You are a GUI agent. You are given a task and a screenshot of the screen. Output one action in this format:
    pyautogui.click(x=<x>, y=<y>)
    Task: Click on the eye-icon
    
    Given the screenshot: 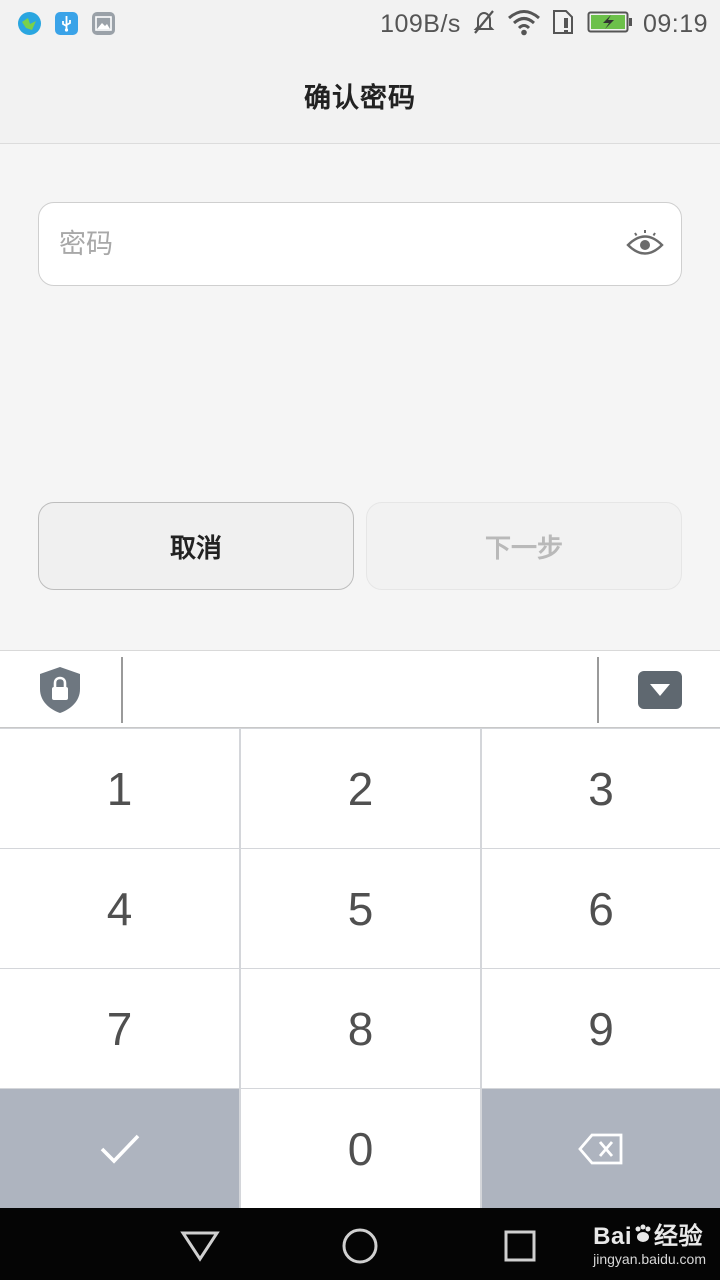 What is the action you would take?
    pyautogui.click(x=645, y=245)
    